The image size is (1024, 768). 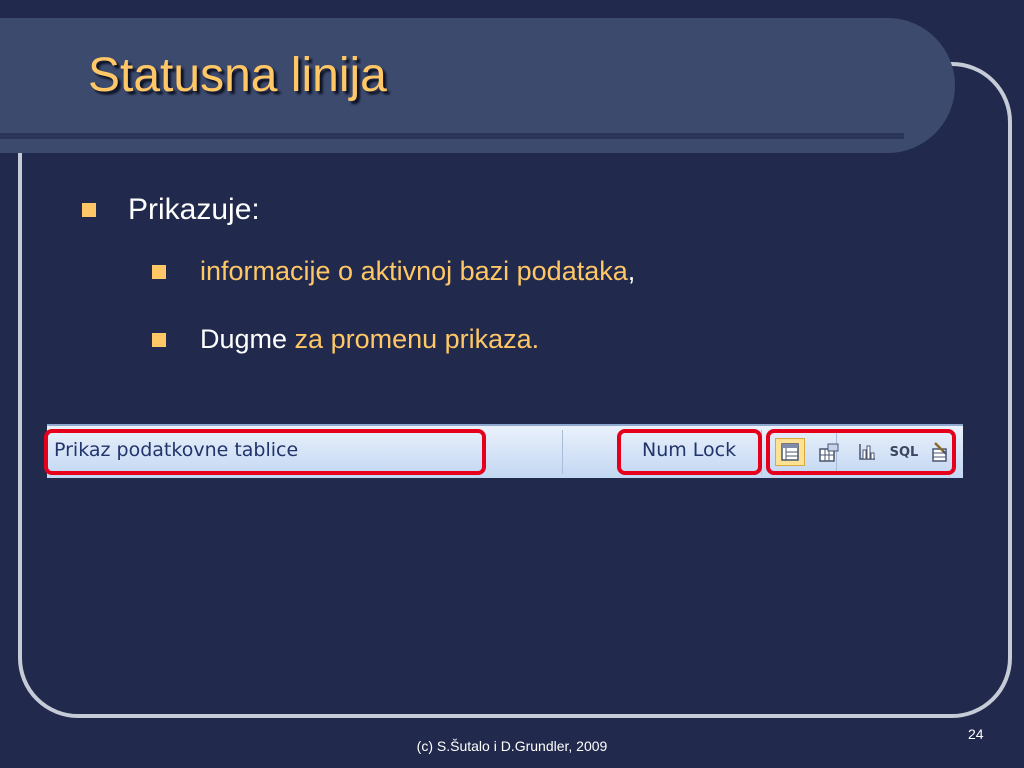 I want to click on bullet-main: Prikazuje:, so click(x=171, y=210).